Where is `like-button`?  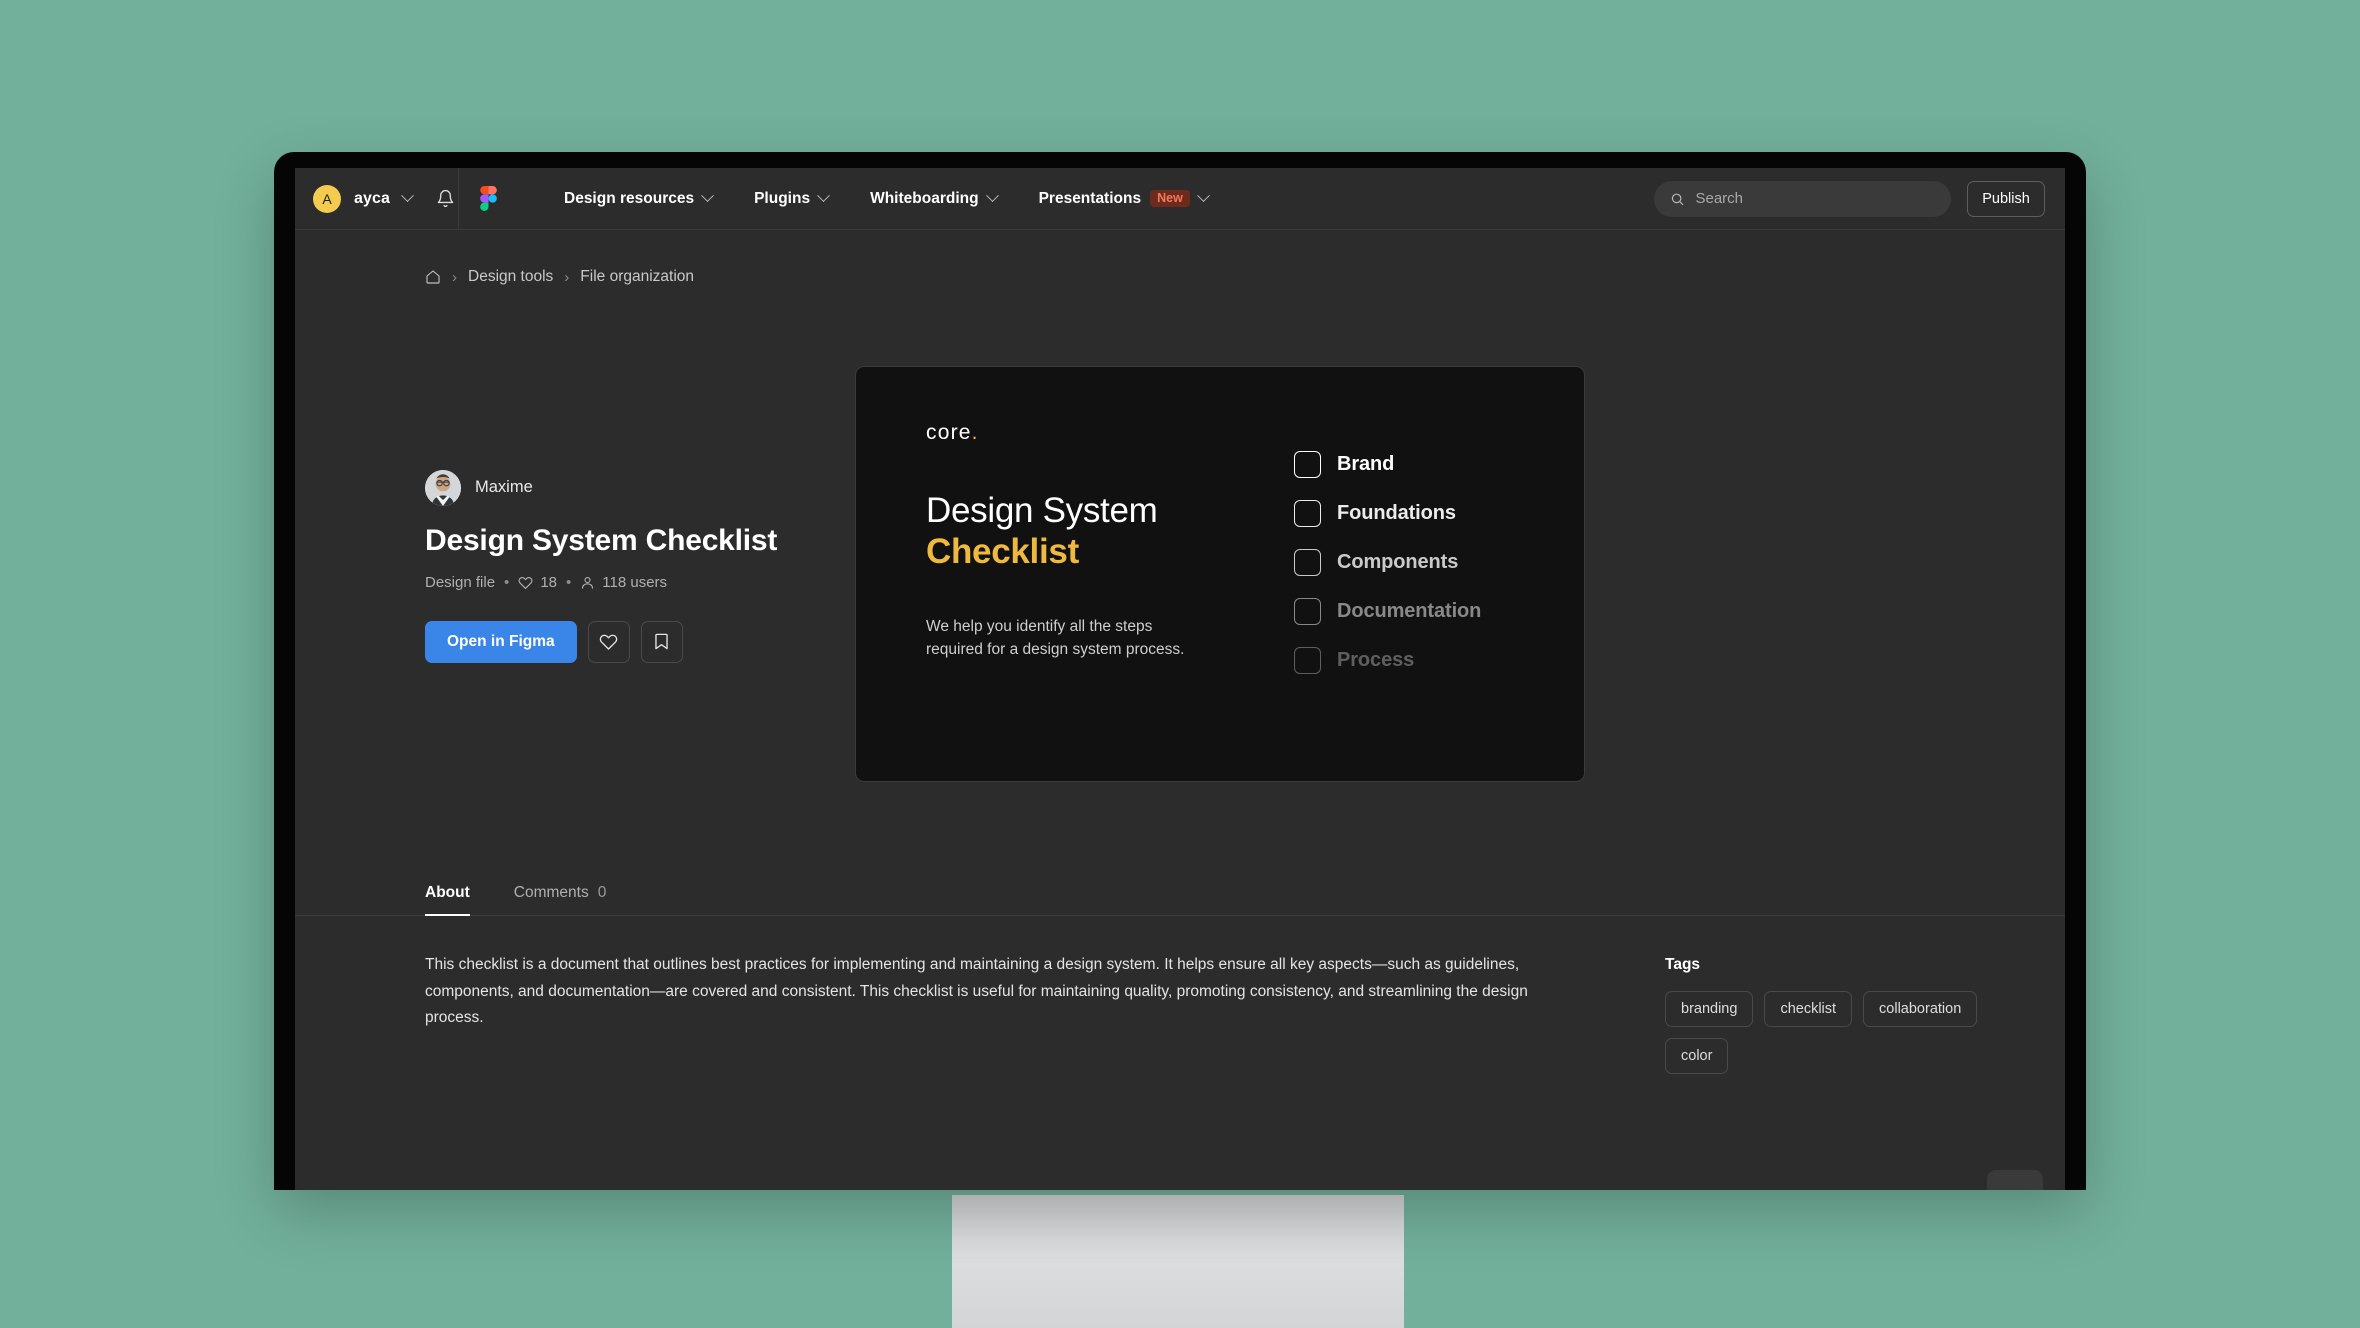
like-button is located at coordinates (608, 641).